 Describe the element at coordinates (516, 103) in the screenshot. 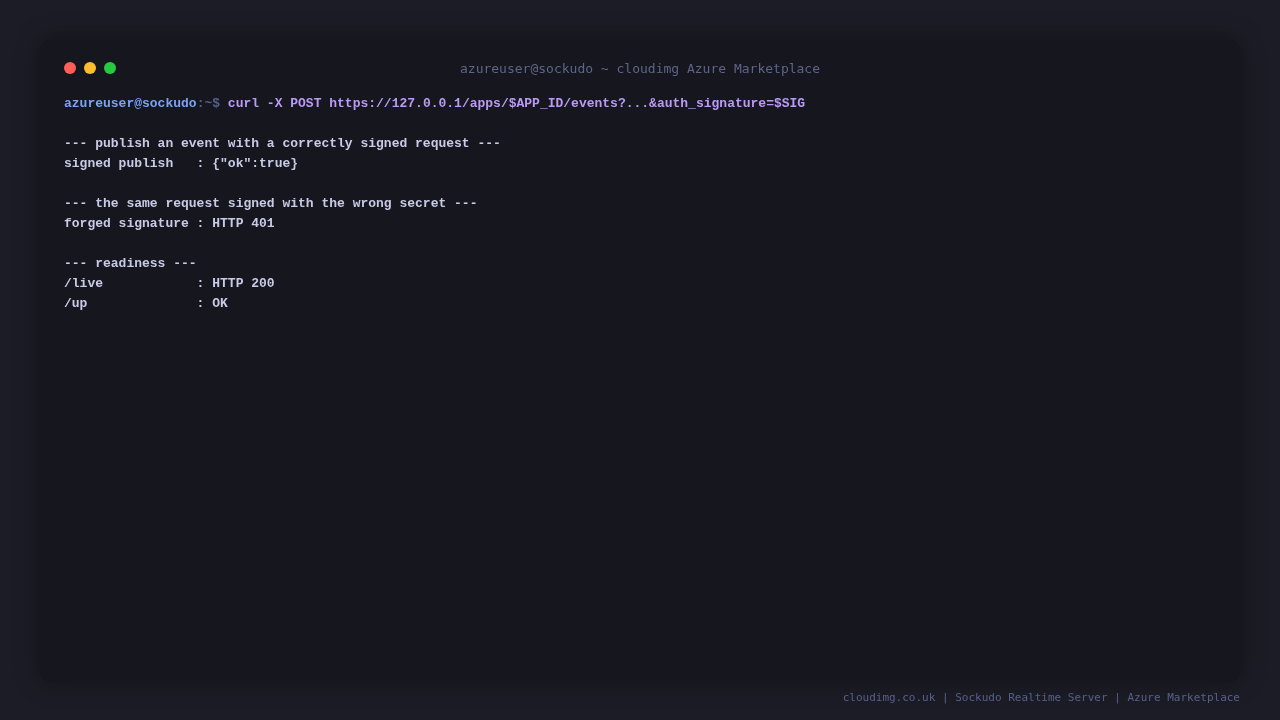

I see `command-text: curl -X POST https://127.0.0.1/apps/$APP_ID/events?...&auth_signature=$SIG` at that location.